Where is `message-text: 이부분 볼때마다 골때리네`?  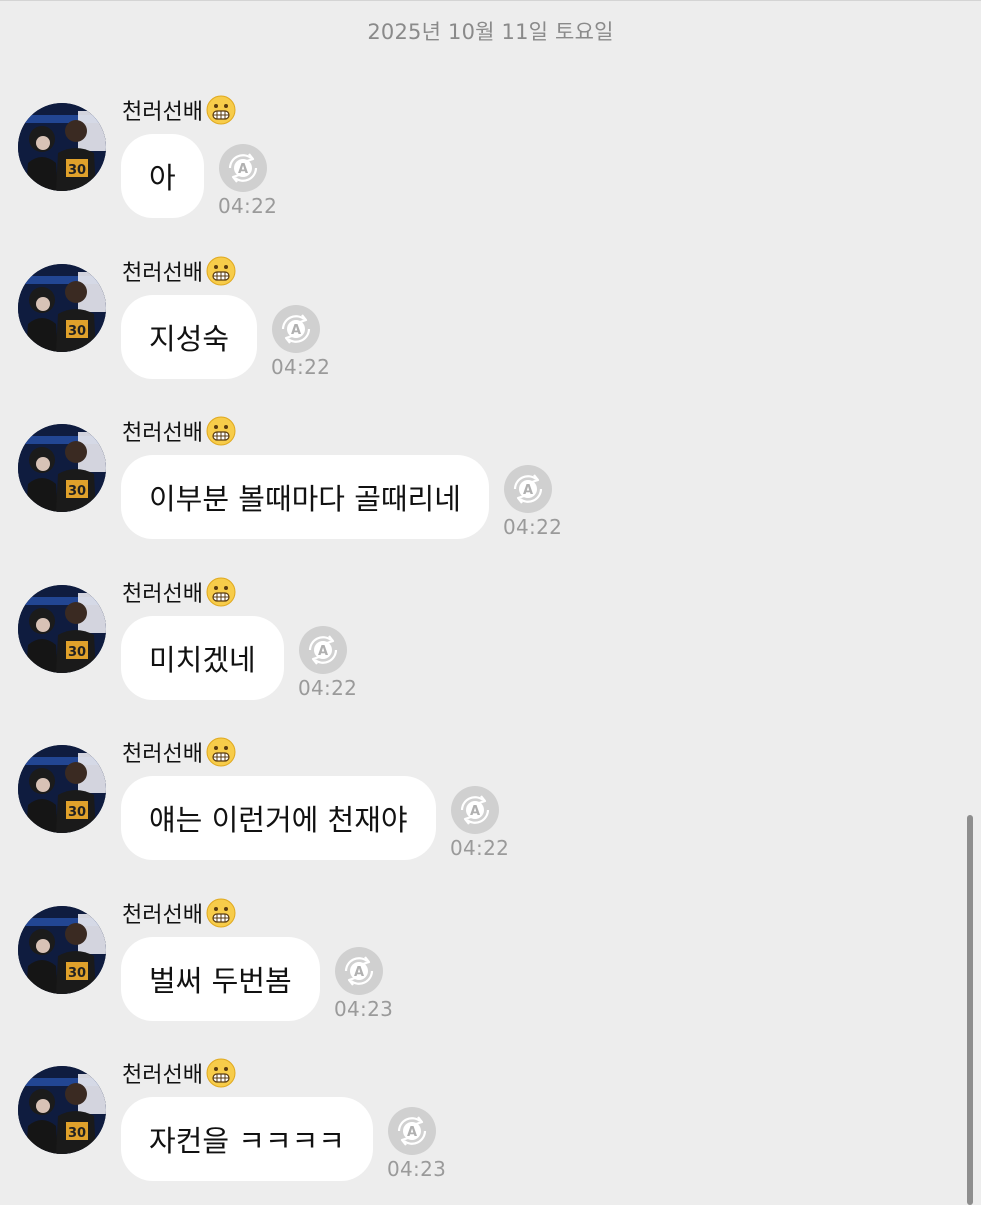
message-text: 이부분 볼때마다 골때리네 is located at coordinates (305, 499).